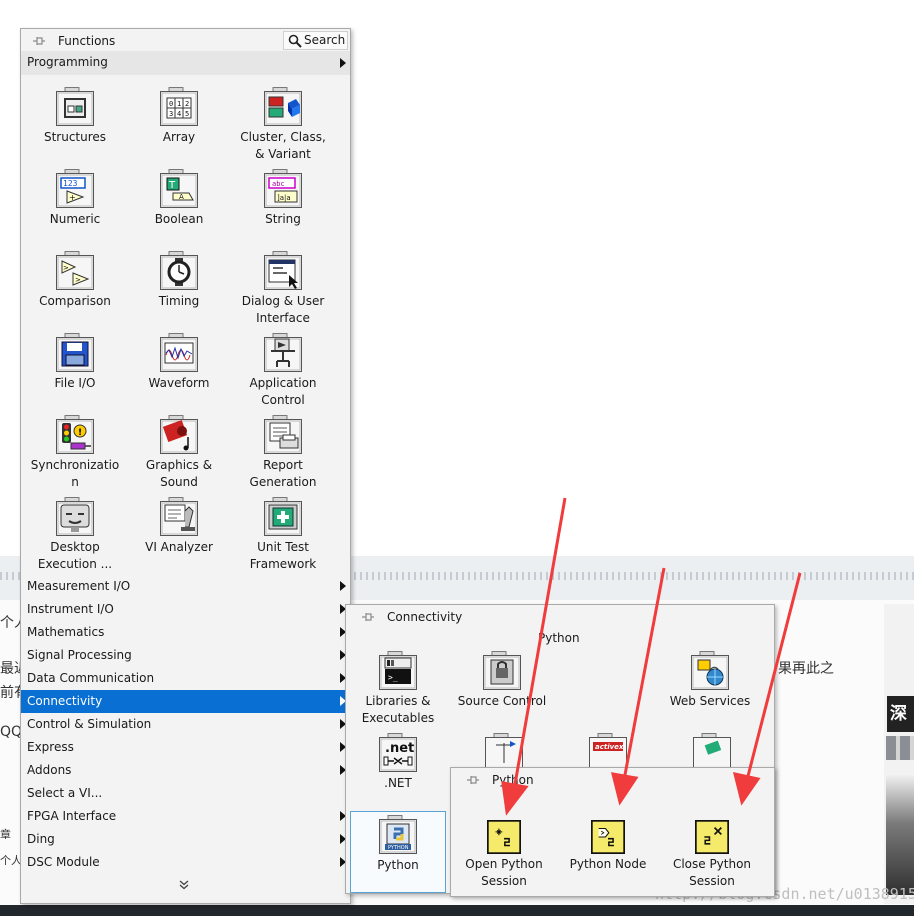 The height and width of the screenshot is (916, 914). What do you see at coordinates (185, 632) in the screenshot?
I see `category-mathematics: Mathematics` at bounding box center [185, 632].